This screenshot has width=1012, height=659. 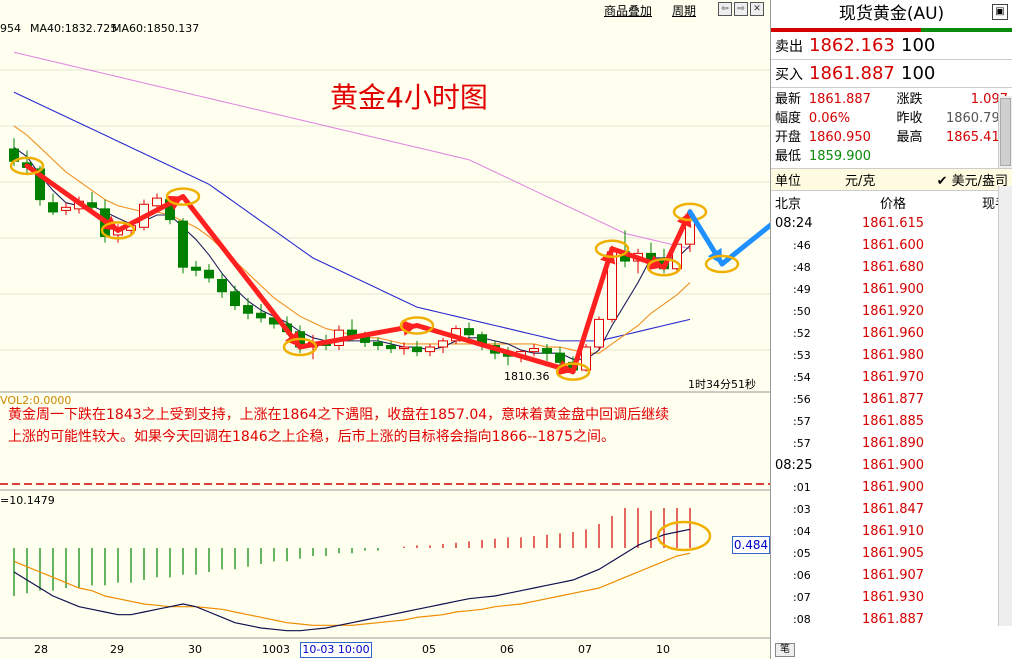 I want to click on tick-header-time: 北京, so click(x=788, y=204).